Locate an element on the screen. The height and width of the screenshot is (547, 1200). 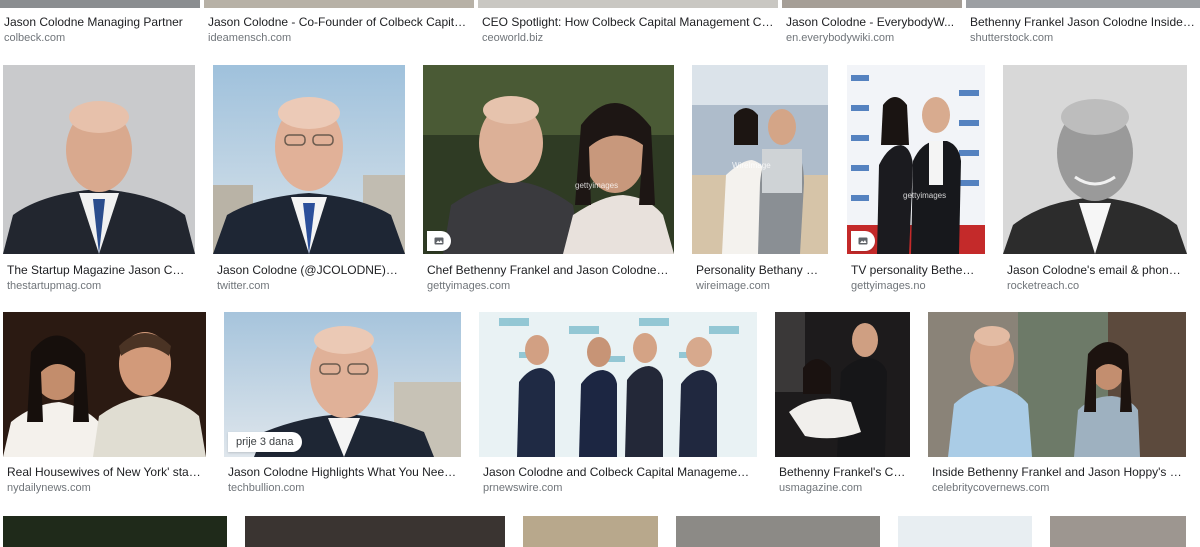
result-source: thestartupmag.com is located at coordinates (99, 286).